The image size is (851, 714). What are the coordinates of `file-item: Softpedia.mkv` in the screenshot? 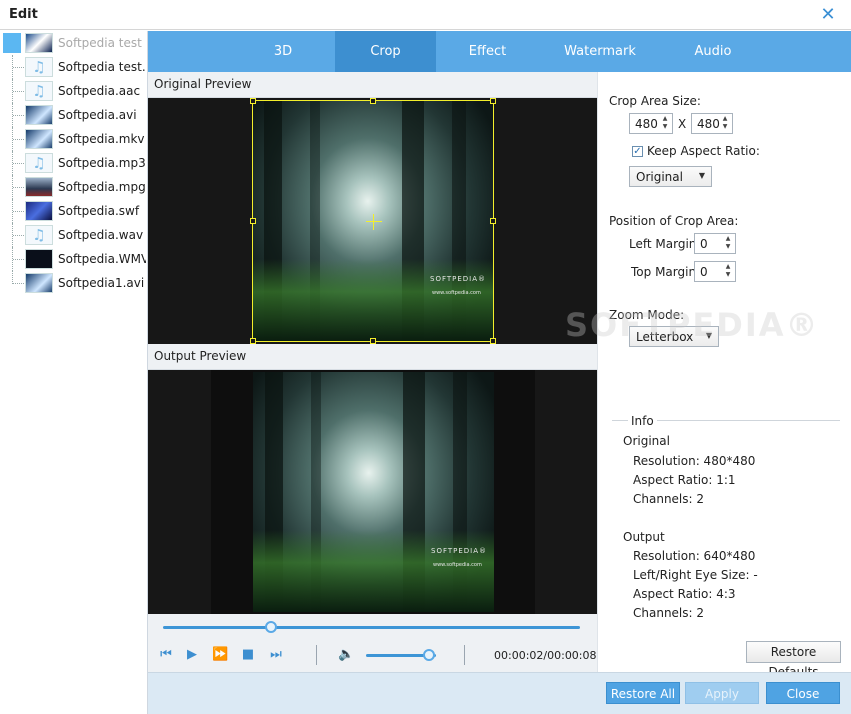 It's located at (73, 139).